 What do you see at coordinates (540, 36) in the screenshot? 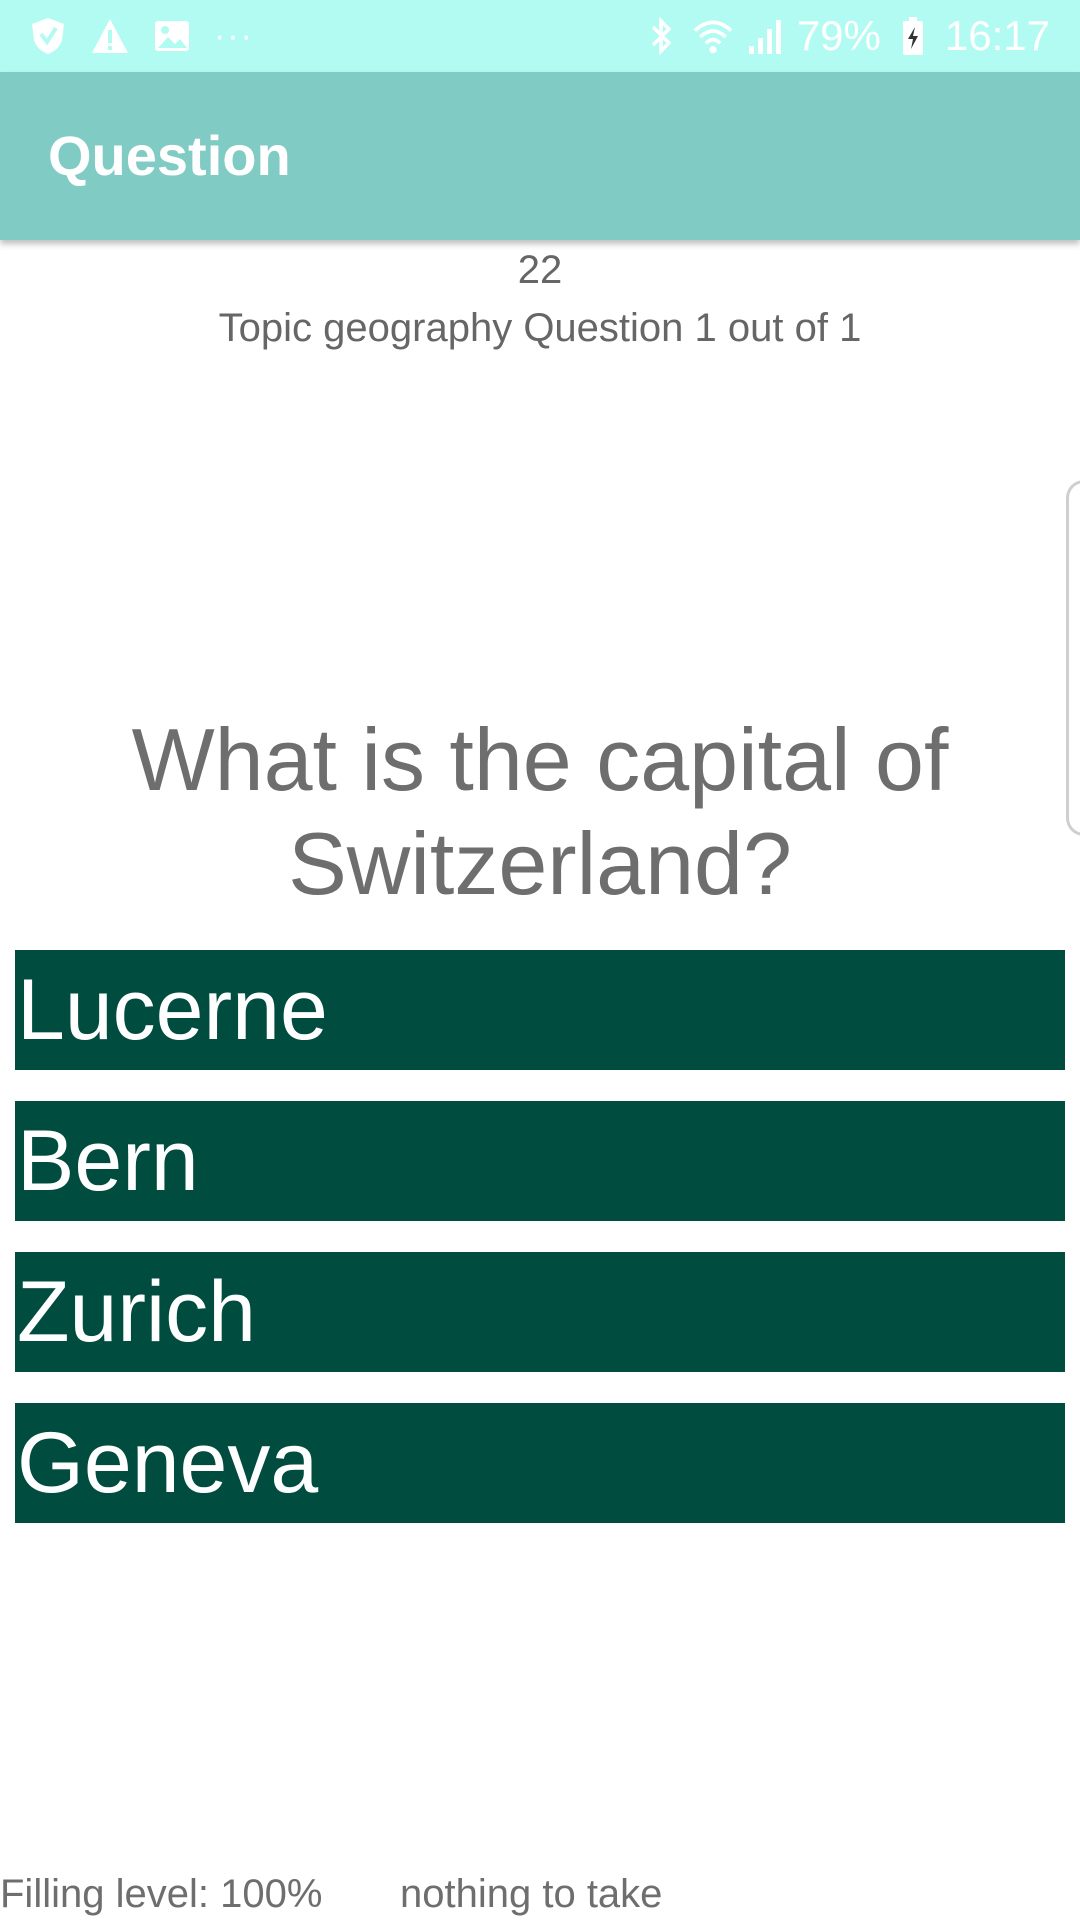
I see `status-bar: ··· 79% 16:17` at bounding box center [540, 36].